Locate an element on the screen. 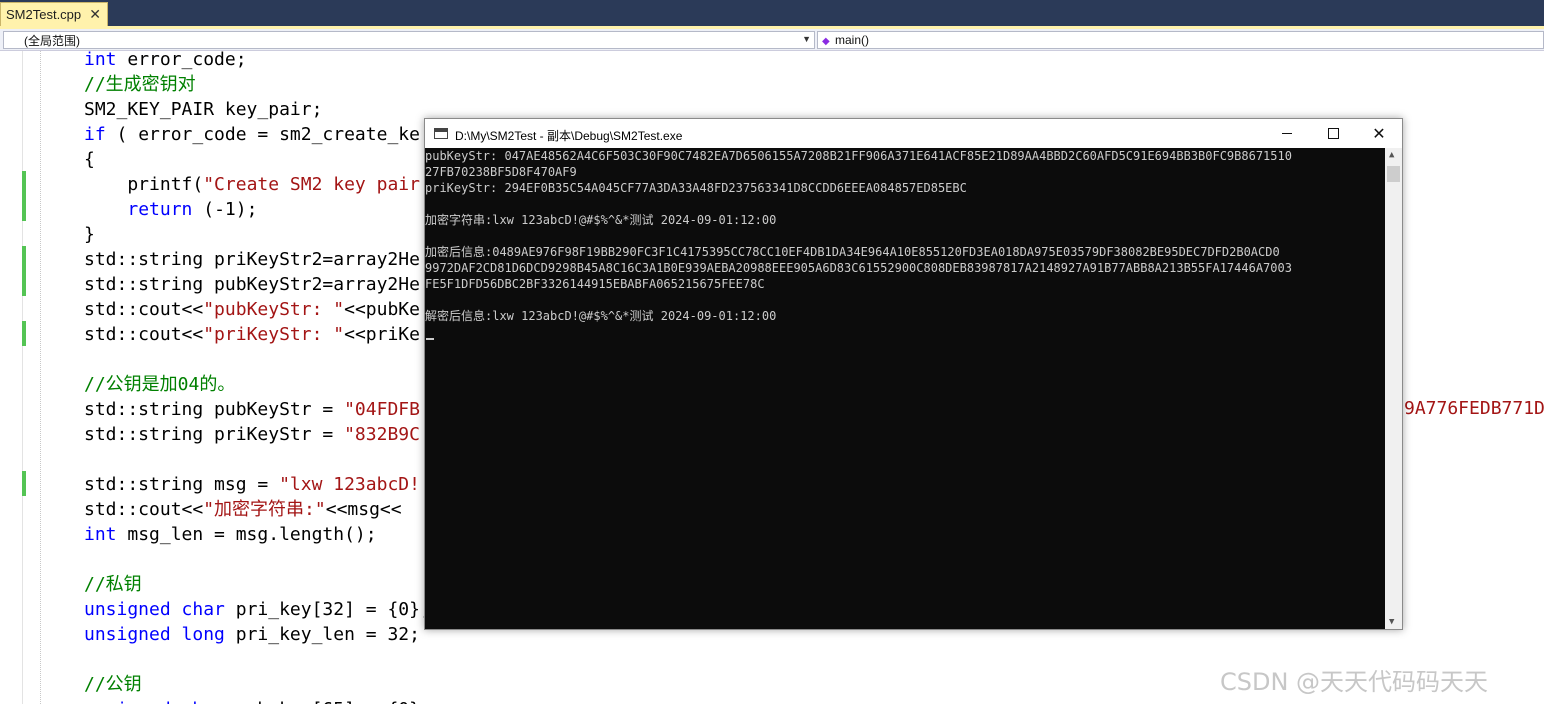 The height and width of the screenshot is (704, 1544). close-icon: ✕ is located at coordinates (1379, 134).